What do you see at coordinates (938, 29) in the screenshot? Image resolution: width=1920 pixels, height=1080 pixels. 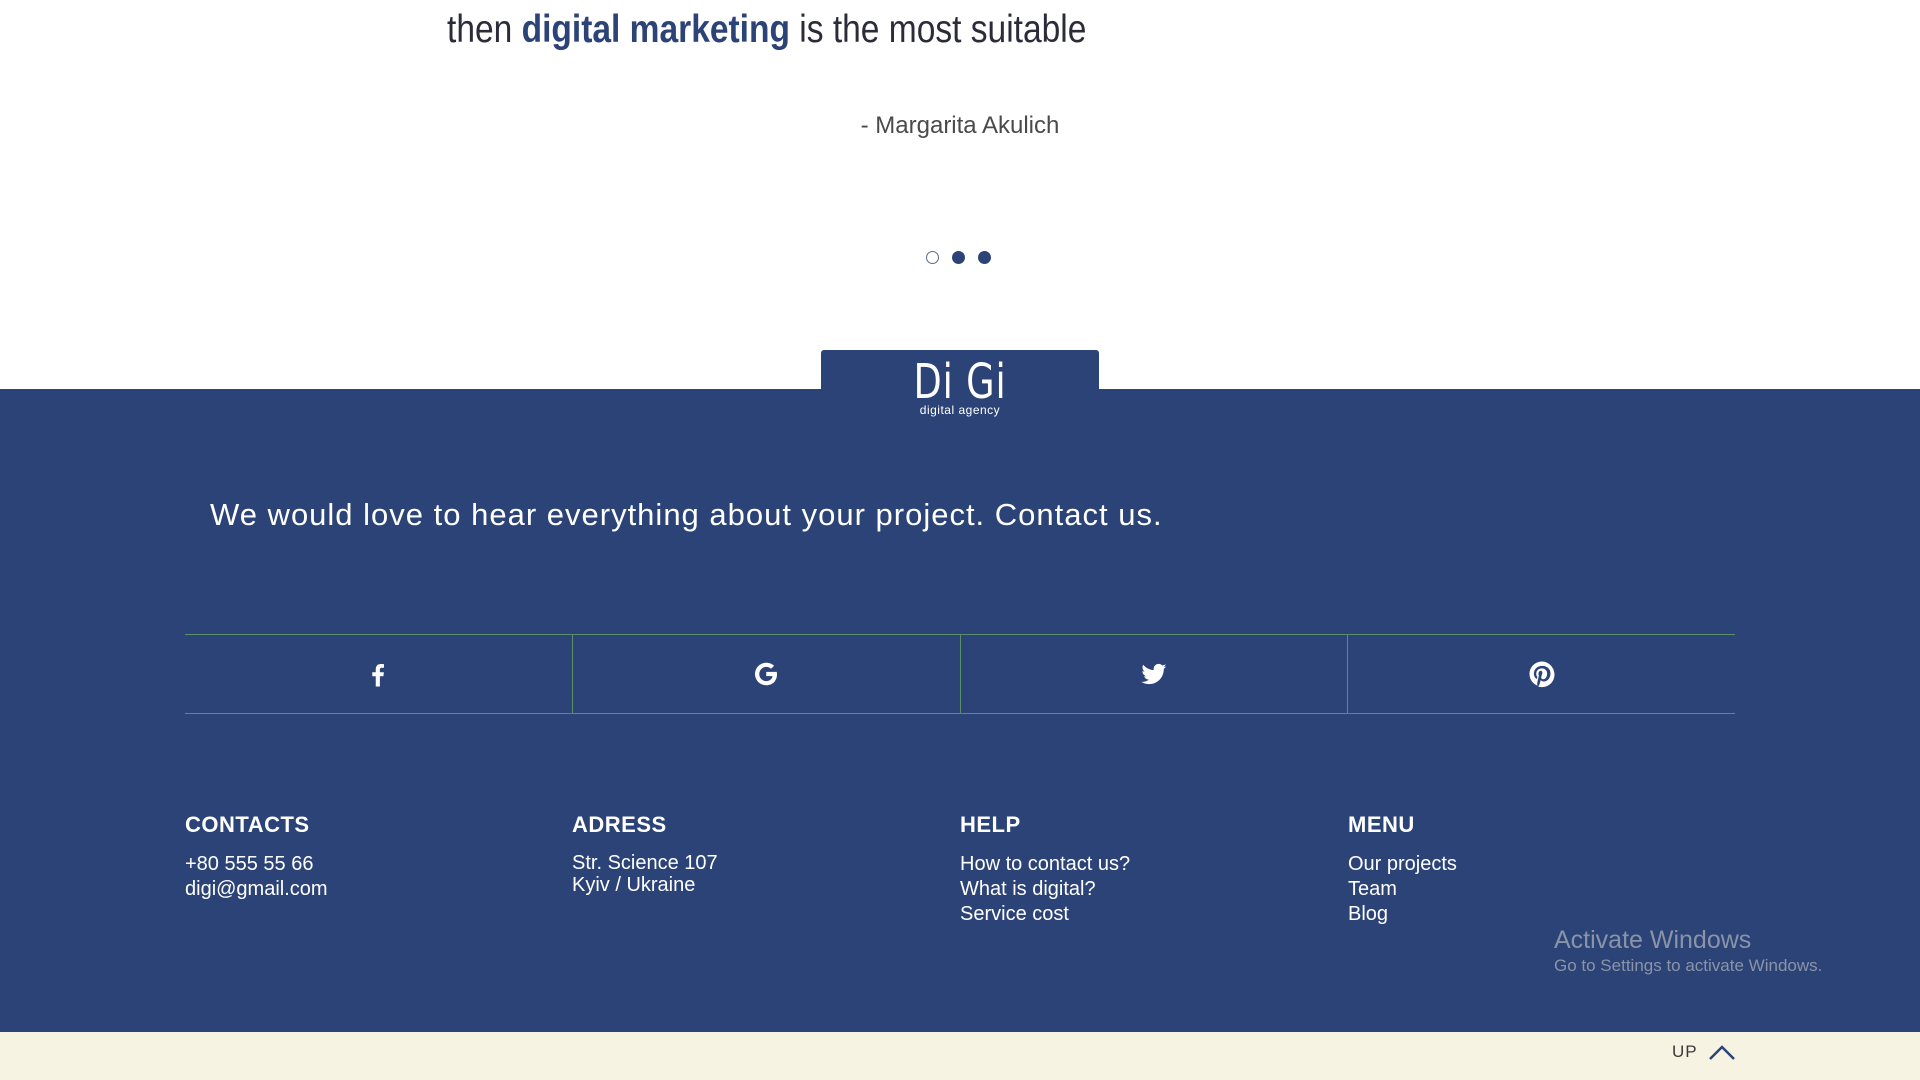 I see `quote-suffix: is the most suitable` at bounding box center [938, 29].